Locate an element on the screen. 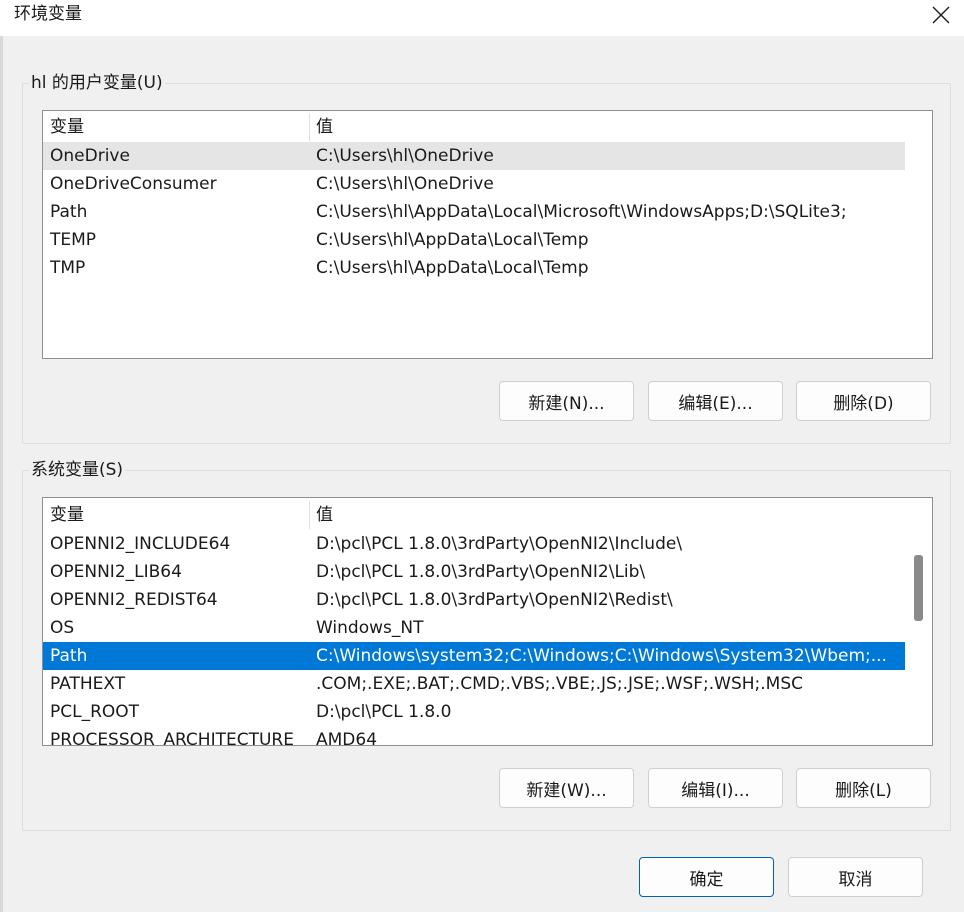 The height and width of the screenshot is (912, 964). table-row: TEMP C:\Users\hl\AppData\Local\Temp is located at coordinates (474, 240).